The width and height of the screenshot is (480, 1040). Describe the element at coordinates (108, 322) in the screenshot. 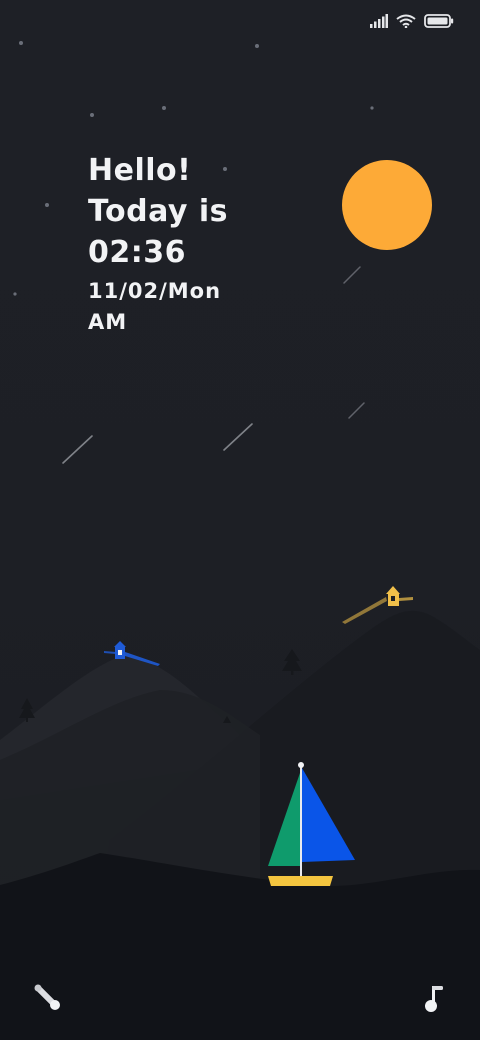

I see `clock-period: AM` at that location.